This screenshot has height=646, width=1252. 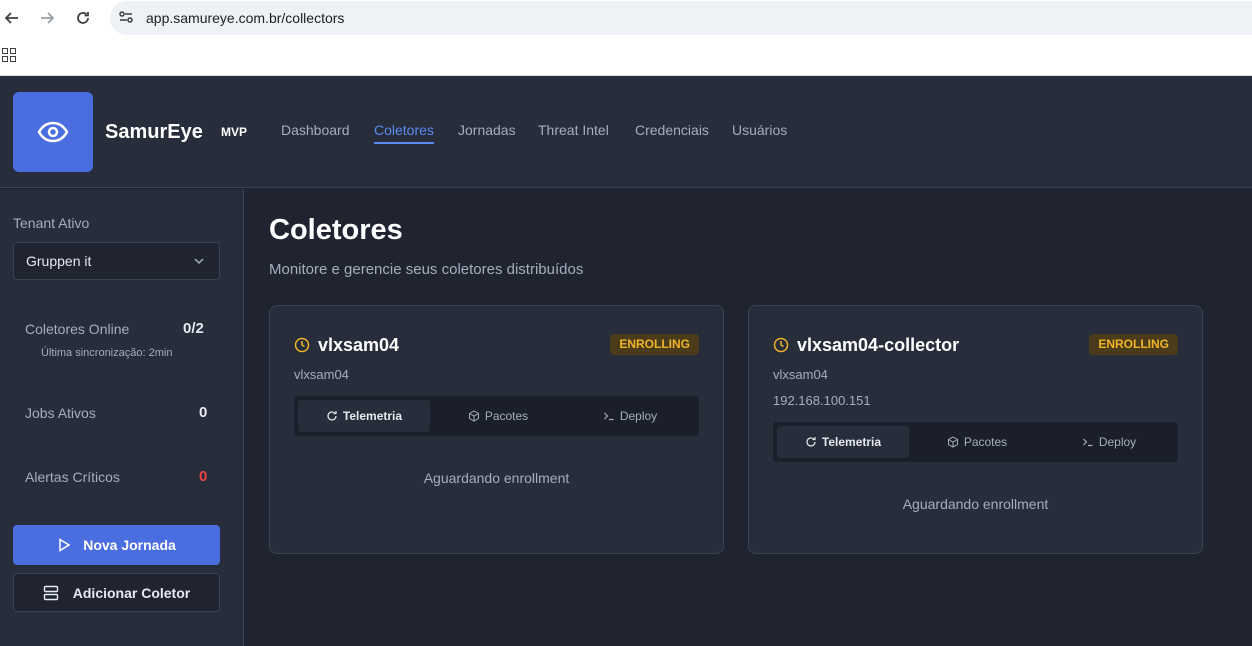 I want to click on collector-name: vlxsam04, so click(x=359, y=345).